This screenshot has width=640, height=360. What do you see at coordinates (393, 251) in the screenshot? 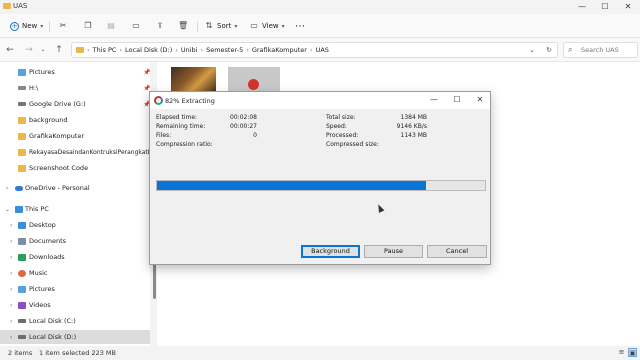
I see `pause-button: Pause` at bounding box center [393, 251].